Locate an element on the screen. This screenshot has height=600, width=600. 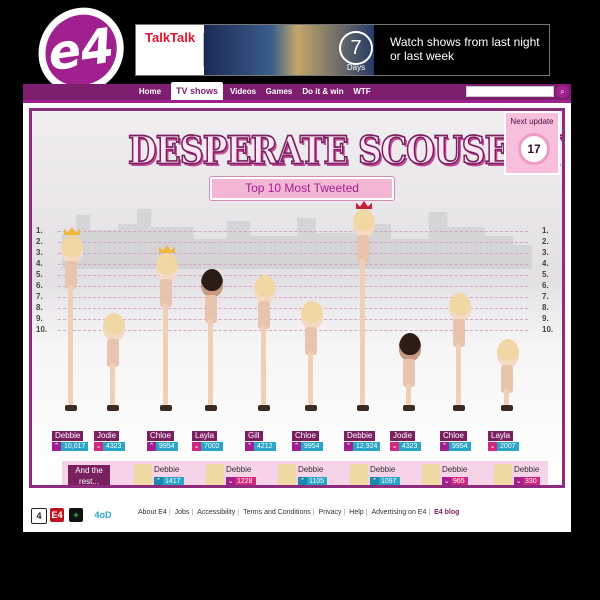
ad-tagline: Watch shows from last night or last week is located at coordinates (461, 50).